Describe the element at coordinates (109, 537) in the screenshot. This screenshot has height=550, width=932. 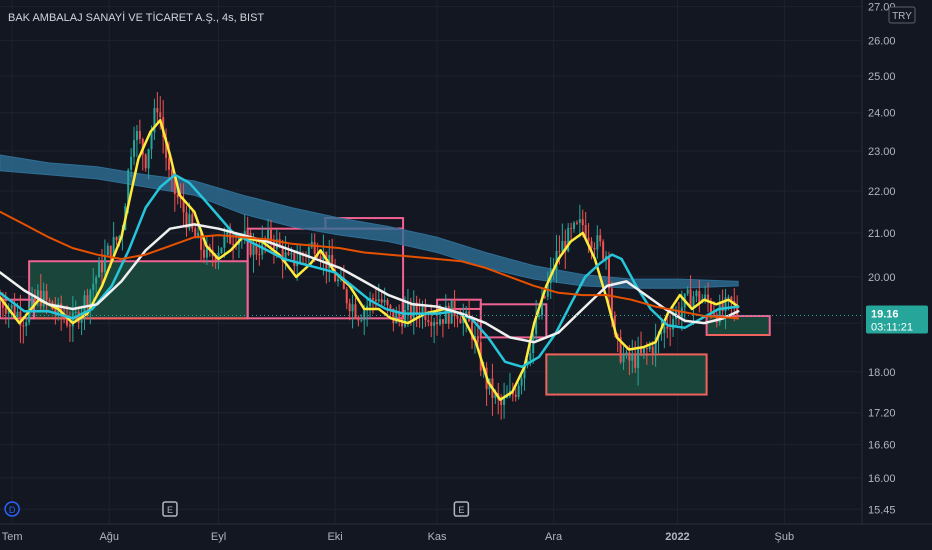
I see `x-tick-label: Ağu` at that location.